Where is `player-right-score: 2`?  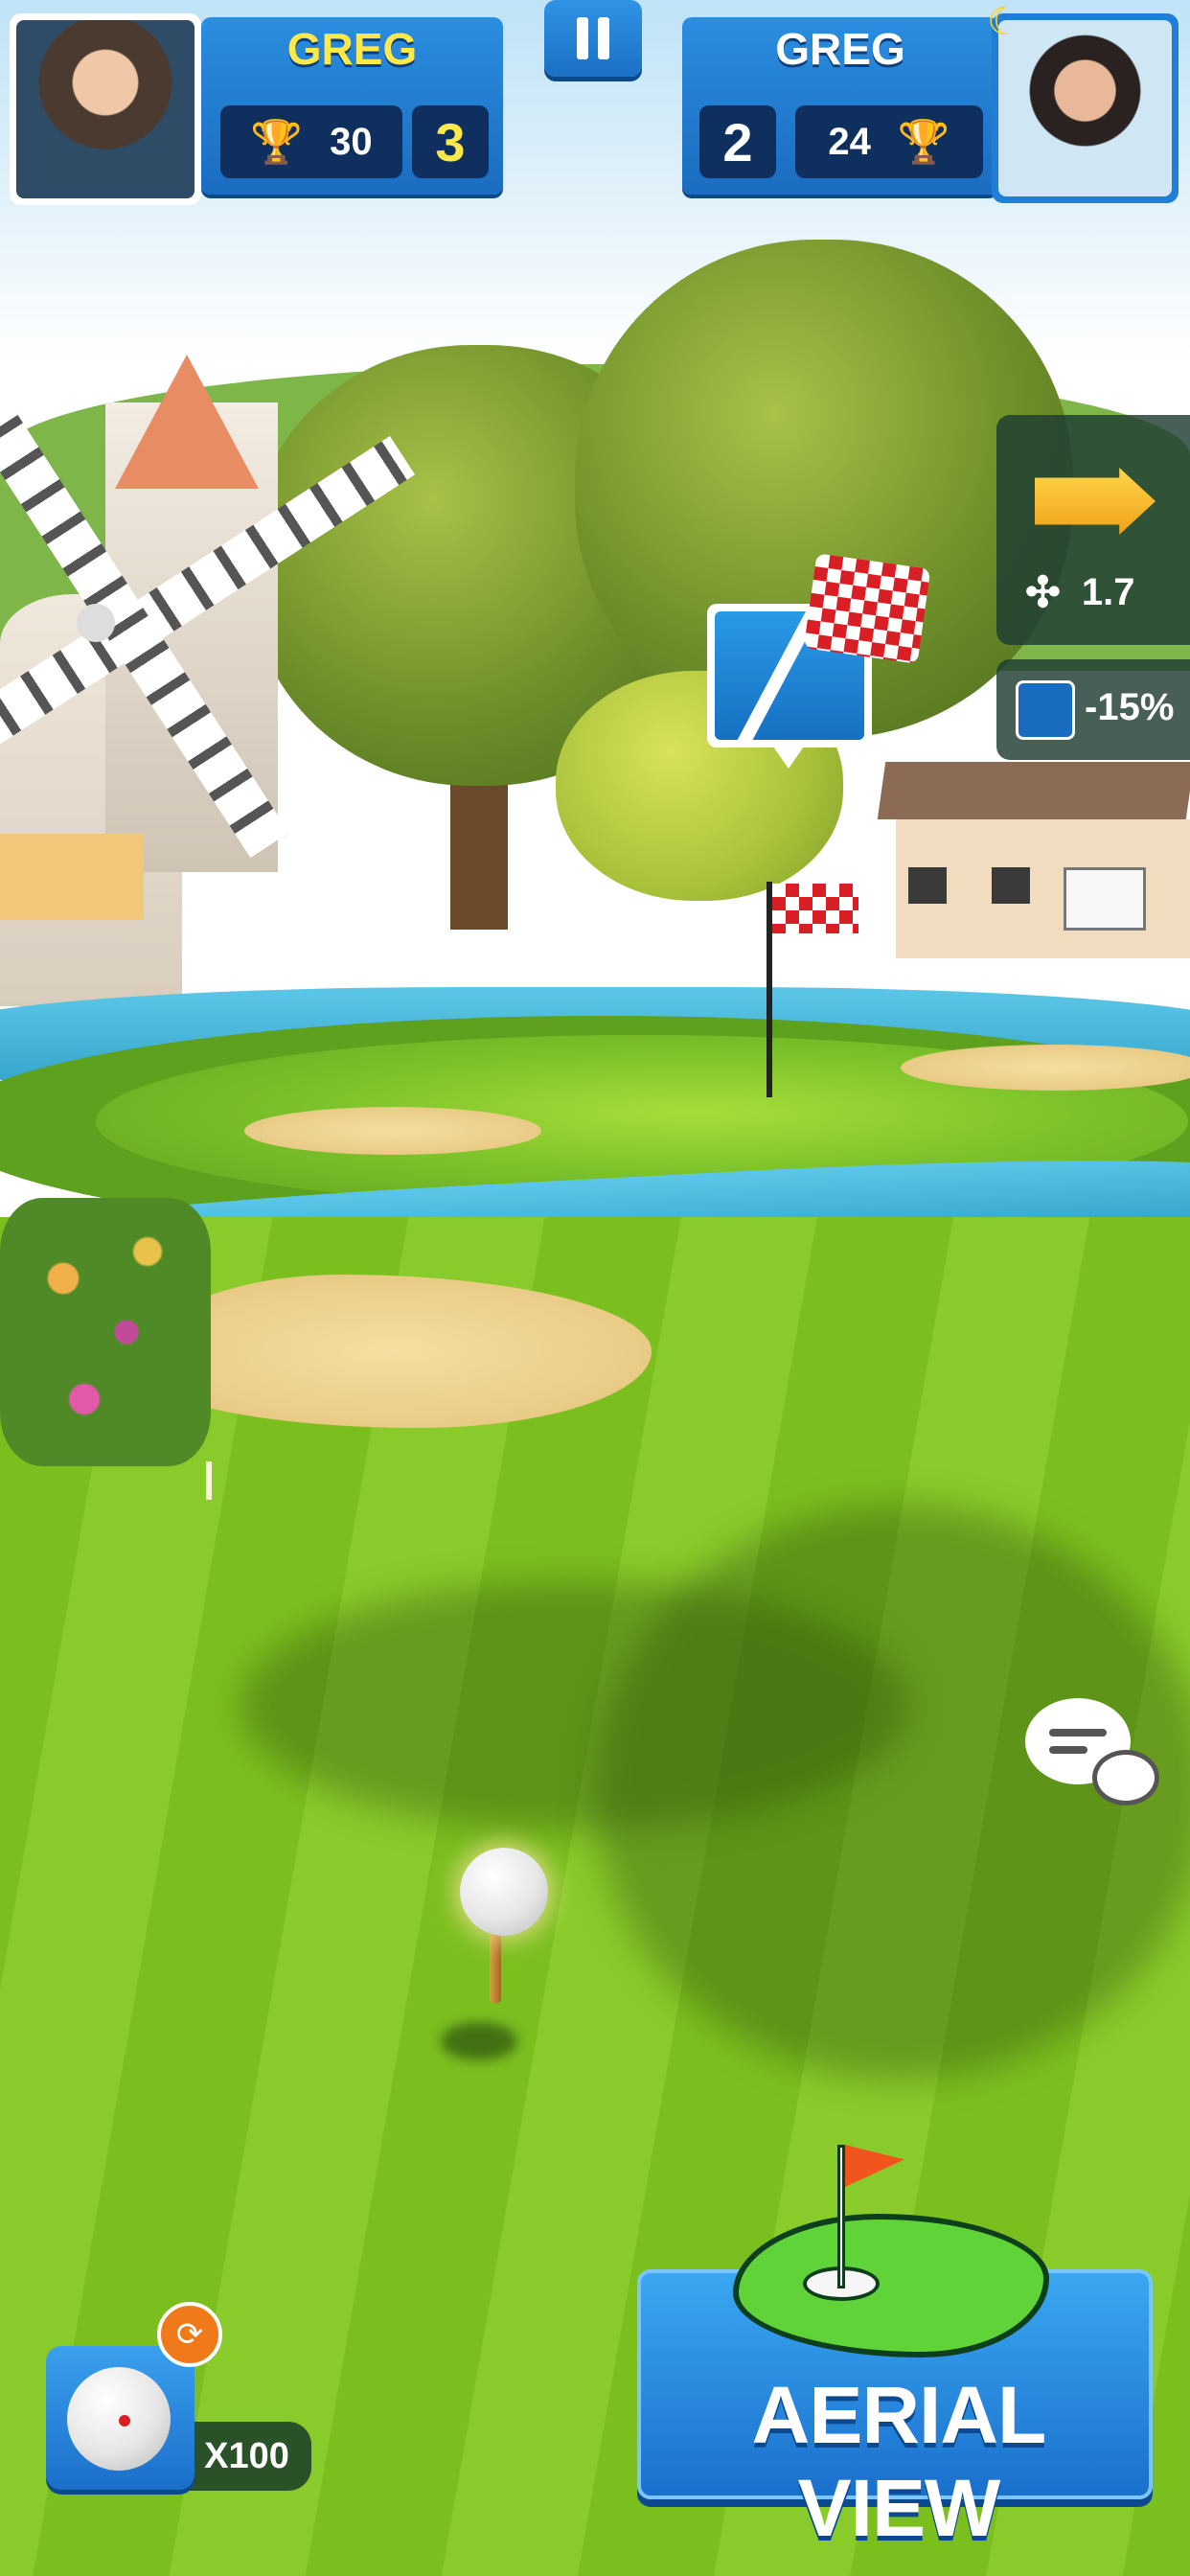
player-right-score: 2 is located at coordinates (738, 141).